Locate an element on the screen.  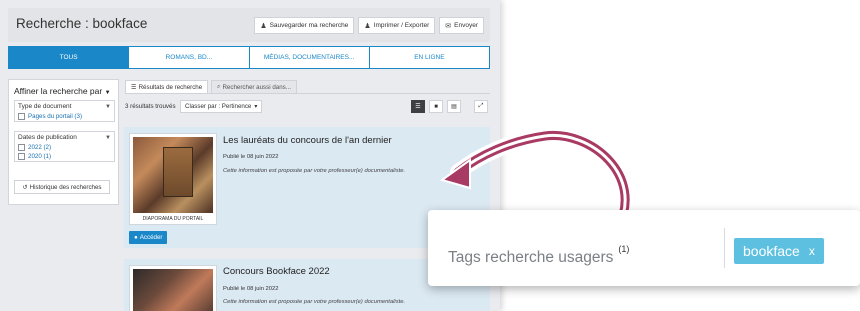
tab-en-ligne: EN LIGNE is located at coordinates (429, 57).